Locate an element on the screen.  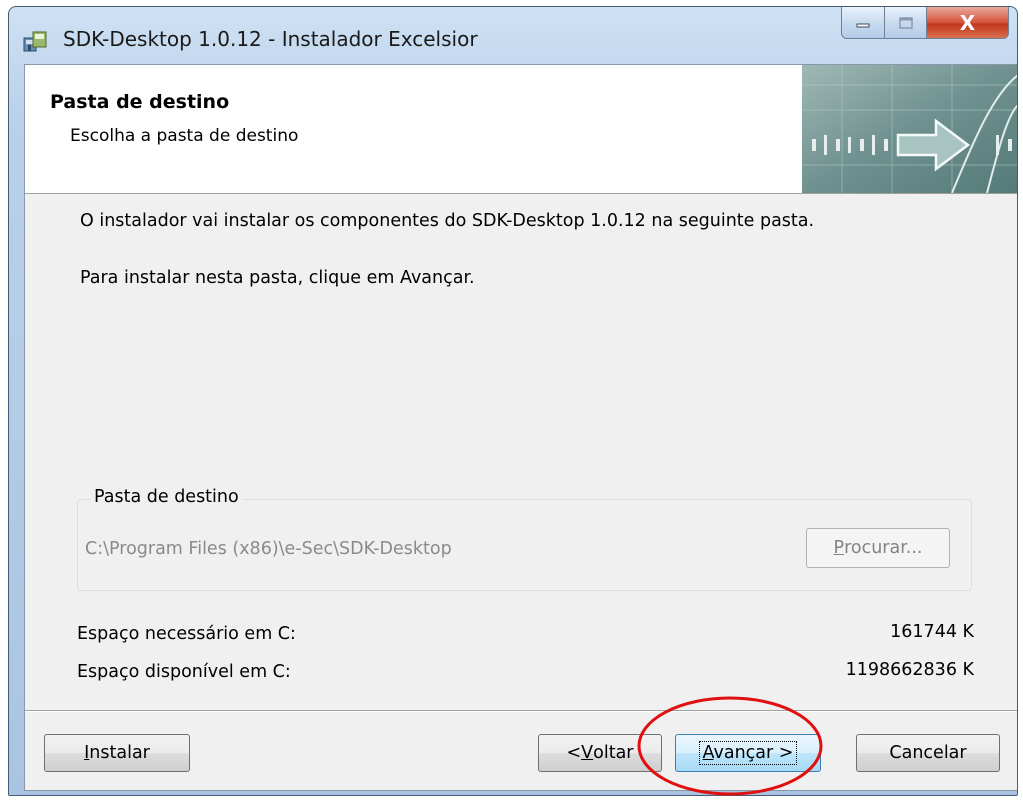
install-button: Instalar is located at coordinates (117, 753).